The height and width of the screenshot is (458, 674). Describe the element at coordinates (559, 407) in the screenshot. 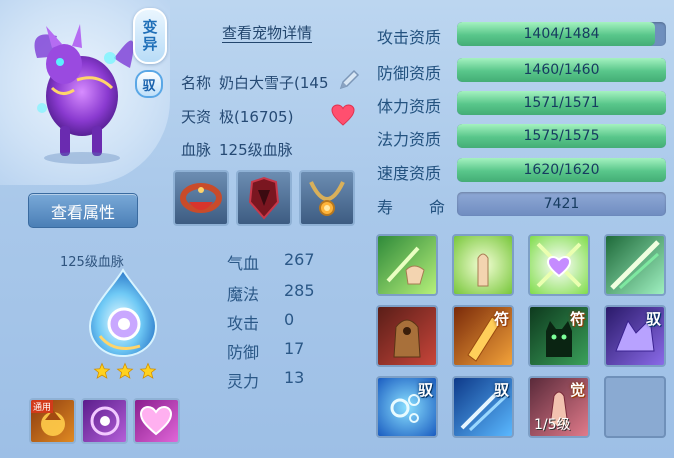

I see `skill-slot: 觉 1/5级` at that location.